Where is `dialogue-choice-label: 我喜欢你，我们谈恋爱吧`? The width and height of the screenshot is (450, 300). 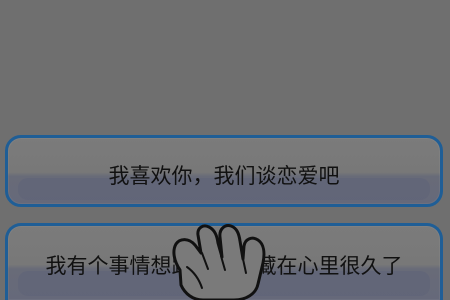
dialogue-choice-label: 我喜欢你，我们谈恋爱吧 is located at coordinates (224, 176).